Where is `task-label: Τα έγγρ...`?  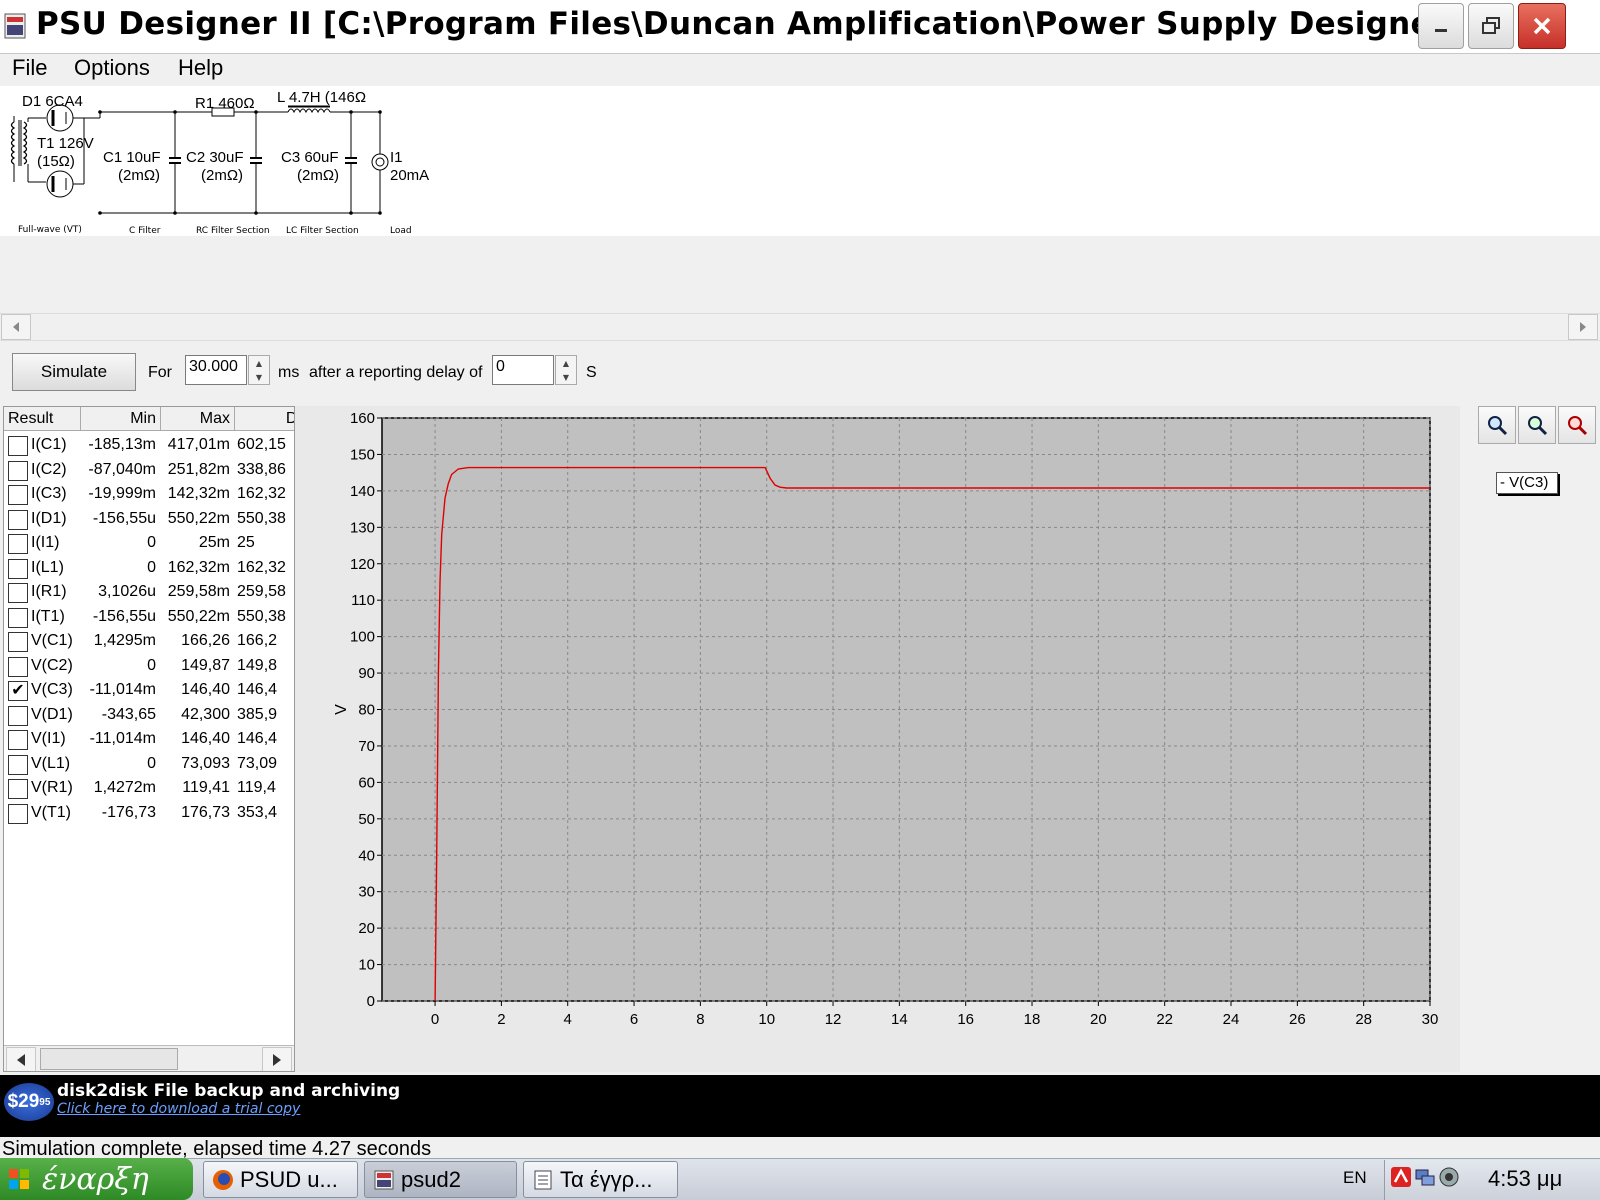
task-label: Τα έγγρ... is located at coordinates (606, 1179).